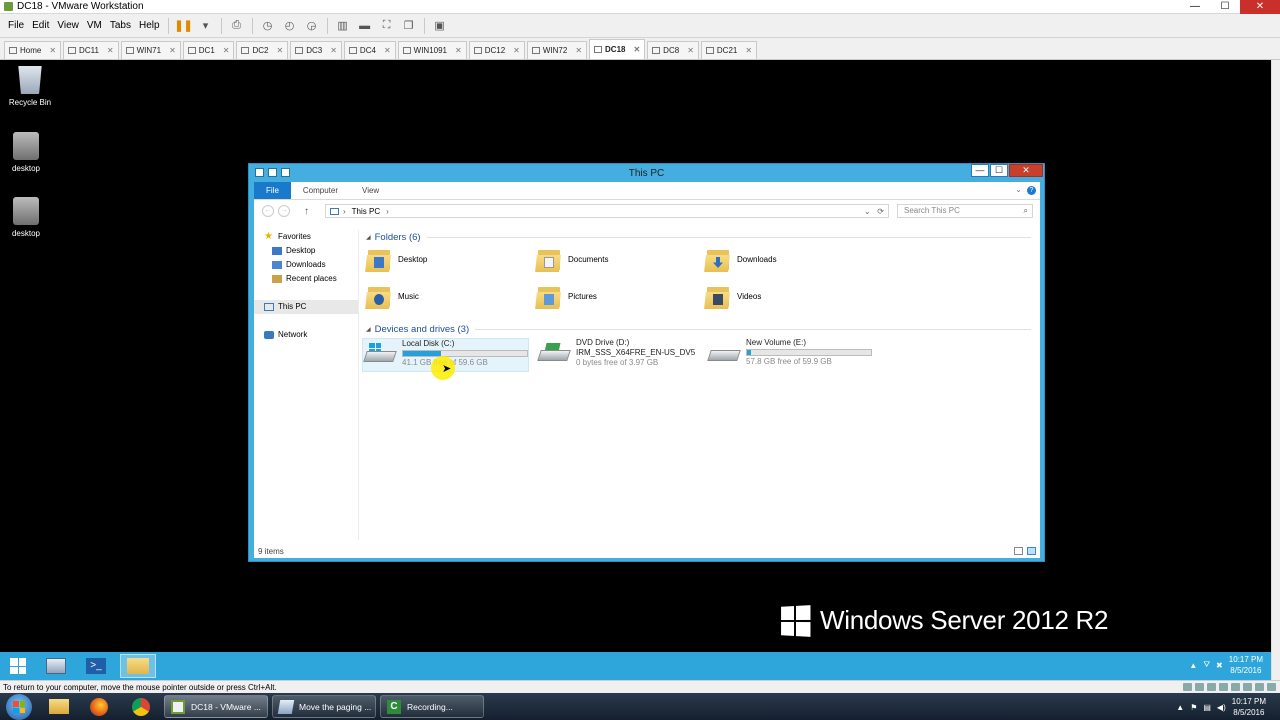 The image size is (1280, 720). Describe the element at coordinates (1246, 665) in the screenshot. I see `guest-clock: 10:17 PM 8/5/2016` at that location.